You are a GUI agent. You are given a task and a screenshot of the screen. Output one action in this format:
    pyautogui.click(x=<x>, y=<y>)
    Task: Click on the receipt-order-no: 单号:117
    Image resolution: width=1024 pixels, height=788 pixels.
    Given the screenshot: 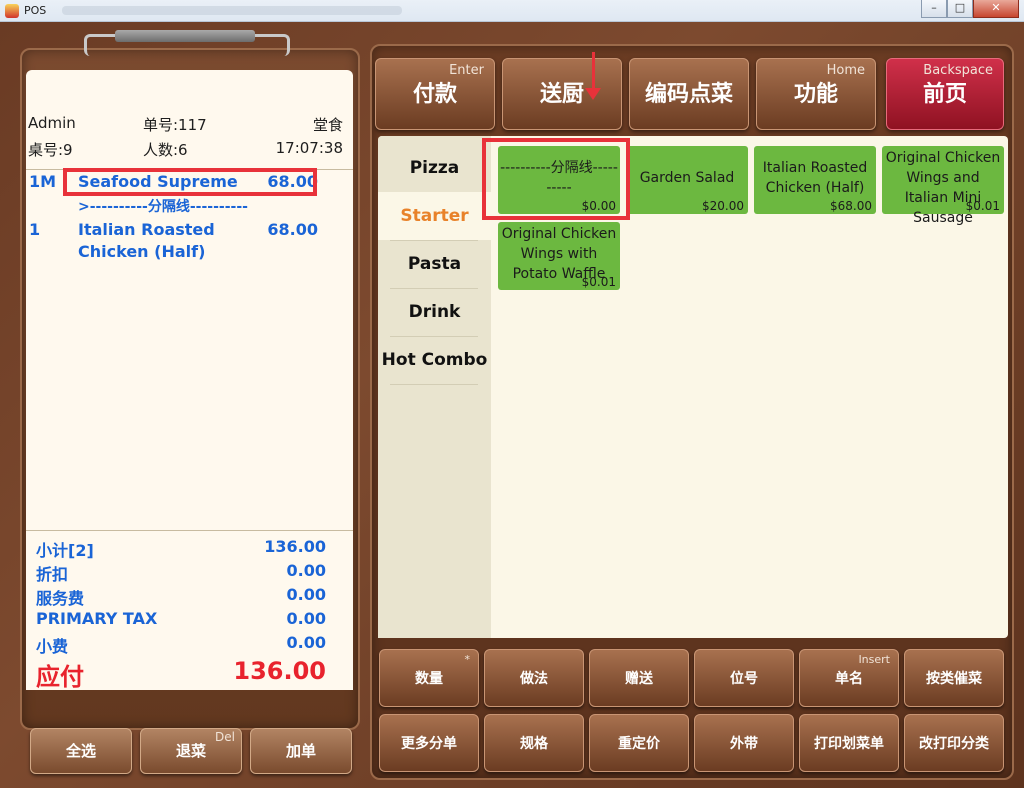 What is the action you would take?
    pyautogui.click(x=175, y=125)
    